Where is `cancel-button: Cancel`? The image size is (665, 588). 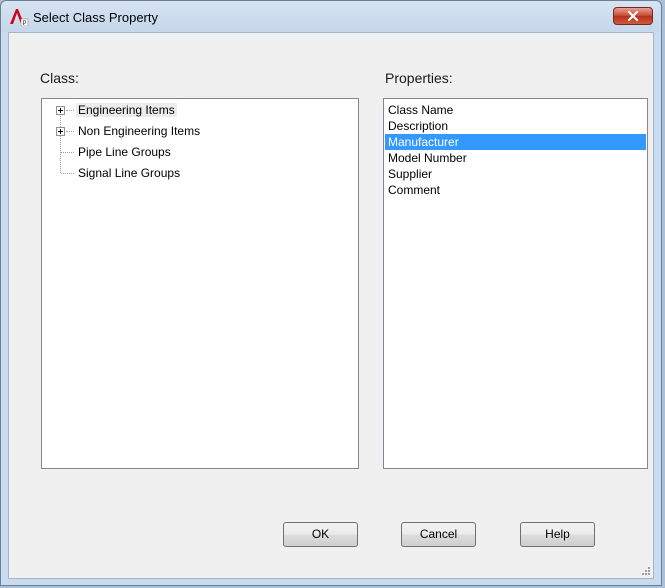
cancel-button: Cancel is located at coordinates (438, 534).